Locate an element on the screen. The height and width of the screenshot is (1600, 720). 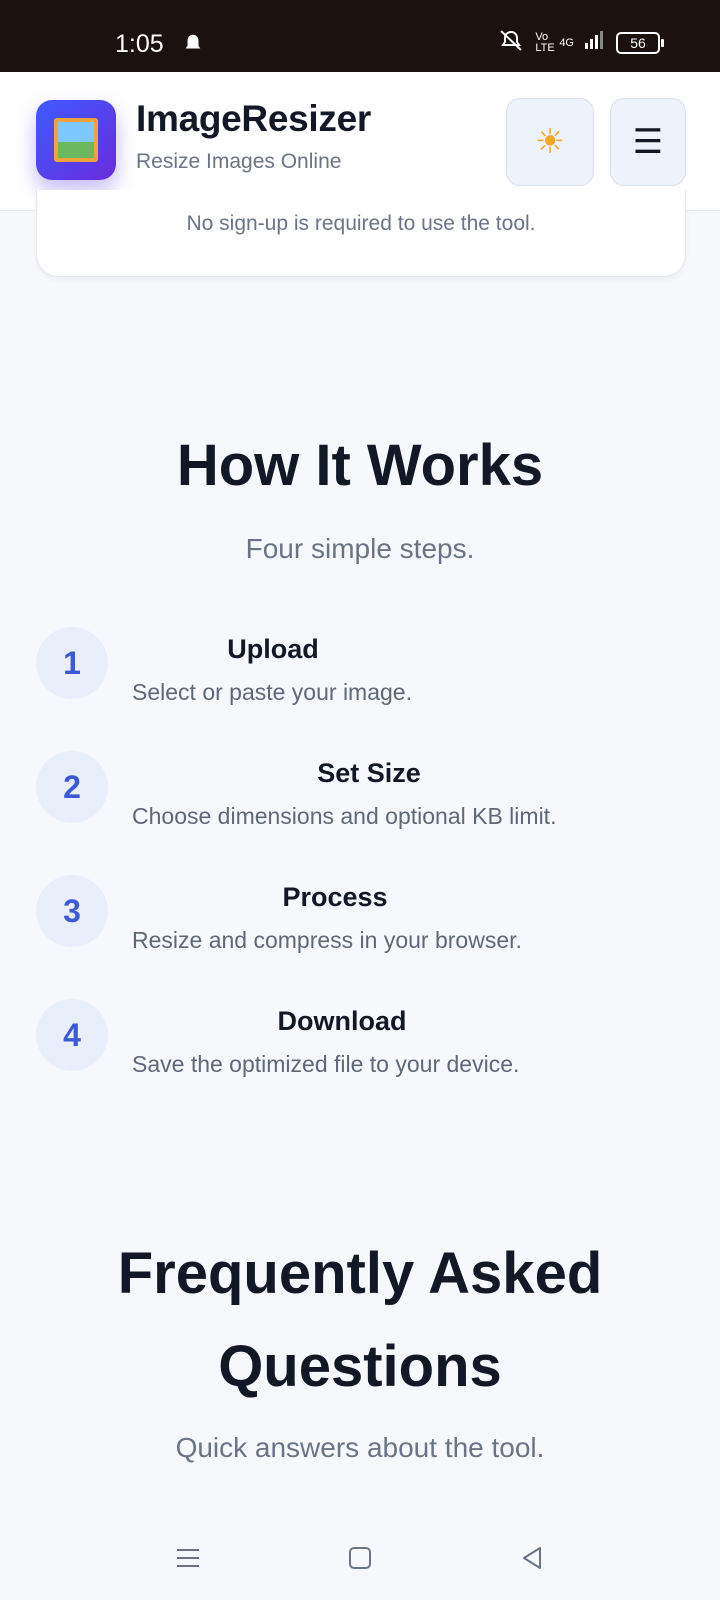
home-icon is located at coordinates (360, 1560).